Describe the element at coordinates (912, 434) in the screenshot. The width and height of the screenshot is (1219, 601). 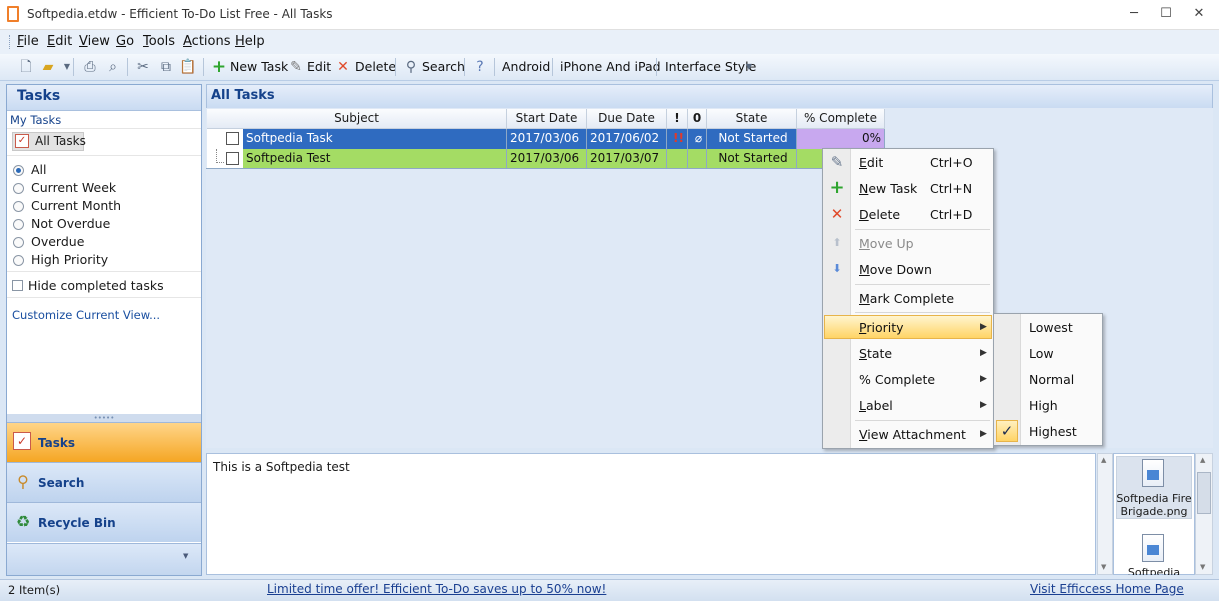
I see `ctx-view-attachment: View Attachment` at that location.